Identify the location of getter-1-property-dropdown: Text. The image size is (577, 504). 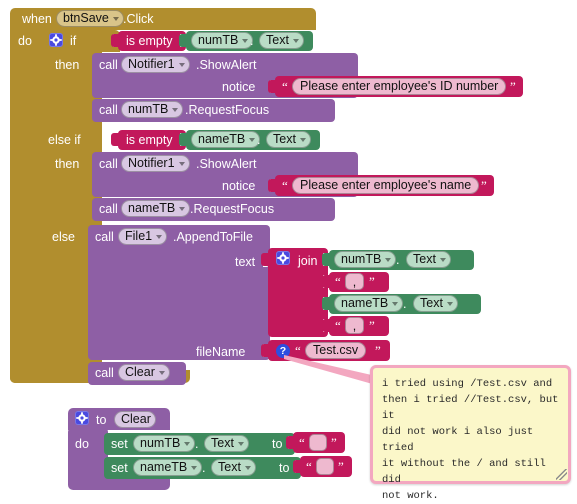
(281, 40).